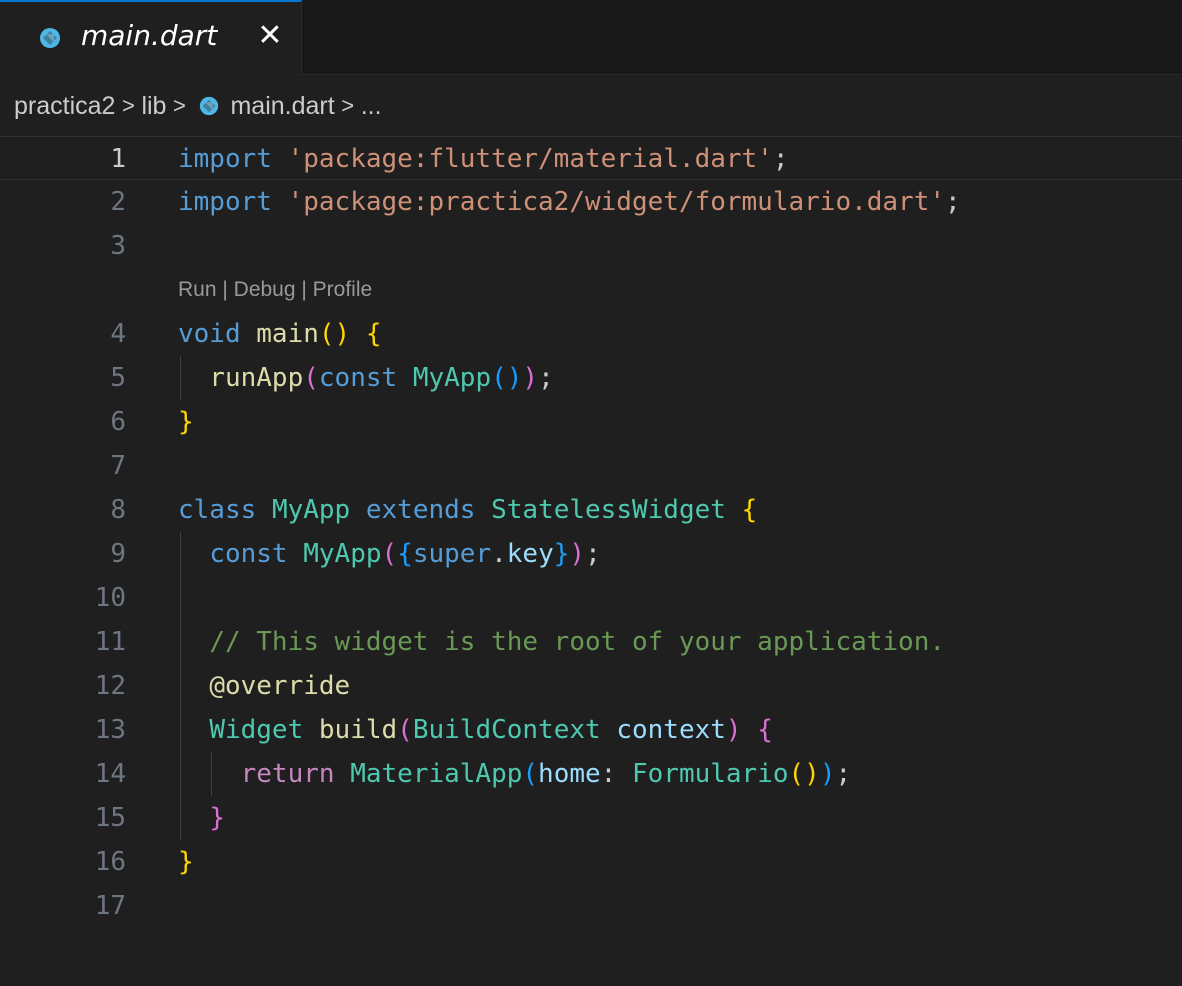 This screenshot has height=986, width=1182. I want to click on line-number: 8, so click(118, 510).